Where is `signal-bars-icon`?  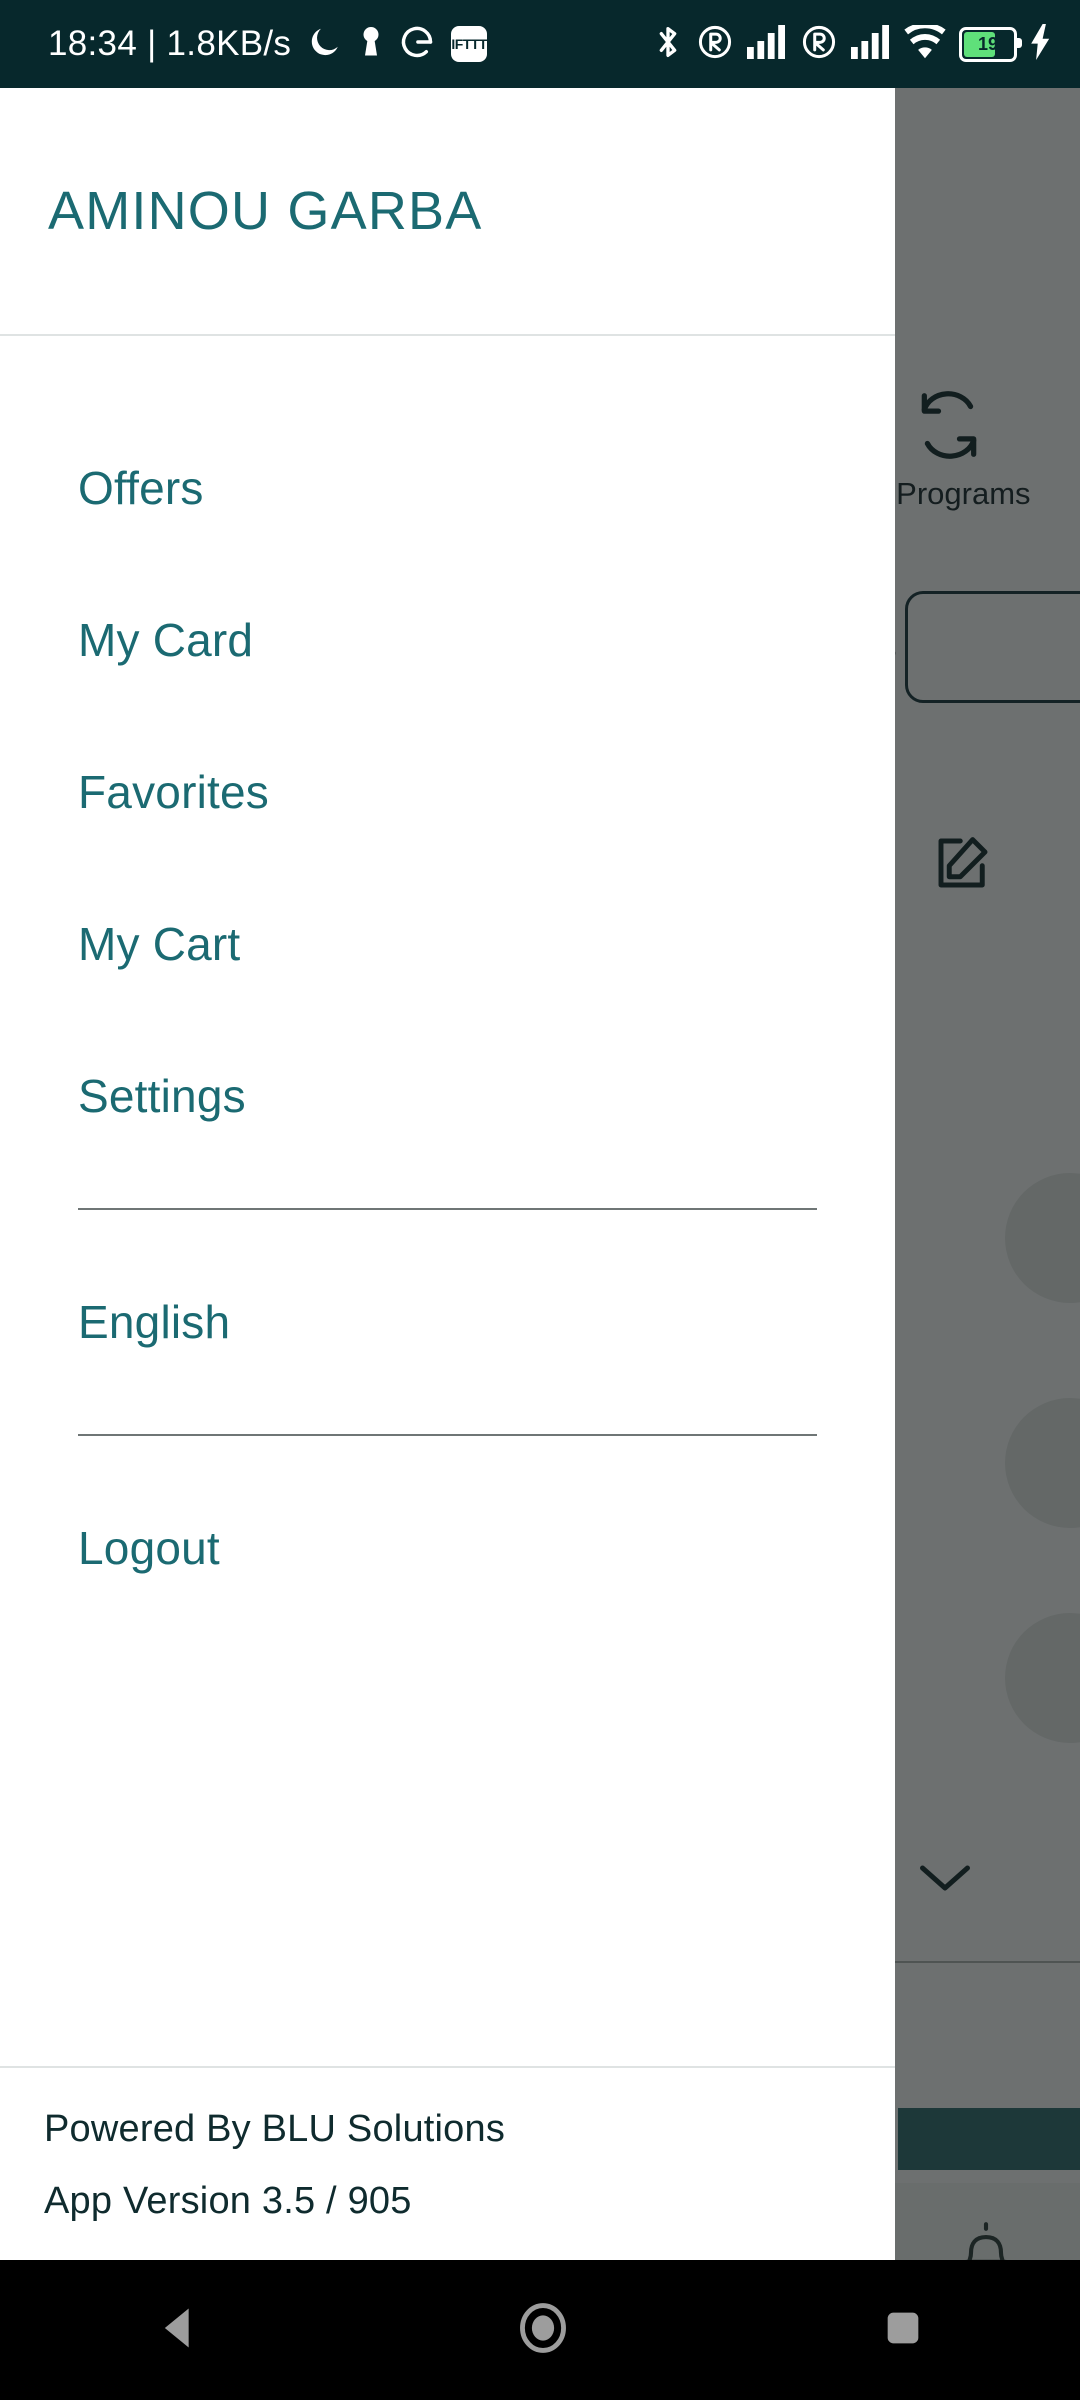
signal-bars-icon is located at coordinates (767, 44).